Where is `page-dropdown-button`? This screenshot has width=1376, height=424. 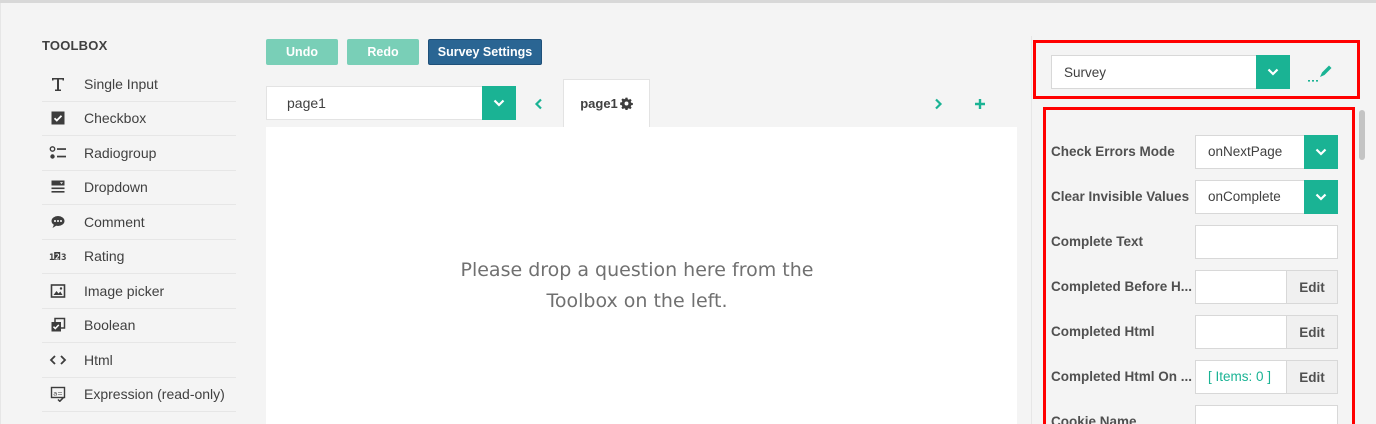
page-dropdown-button is located at coordinates (499, 103).